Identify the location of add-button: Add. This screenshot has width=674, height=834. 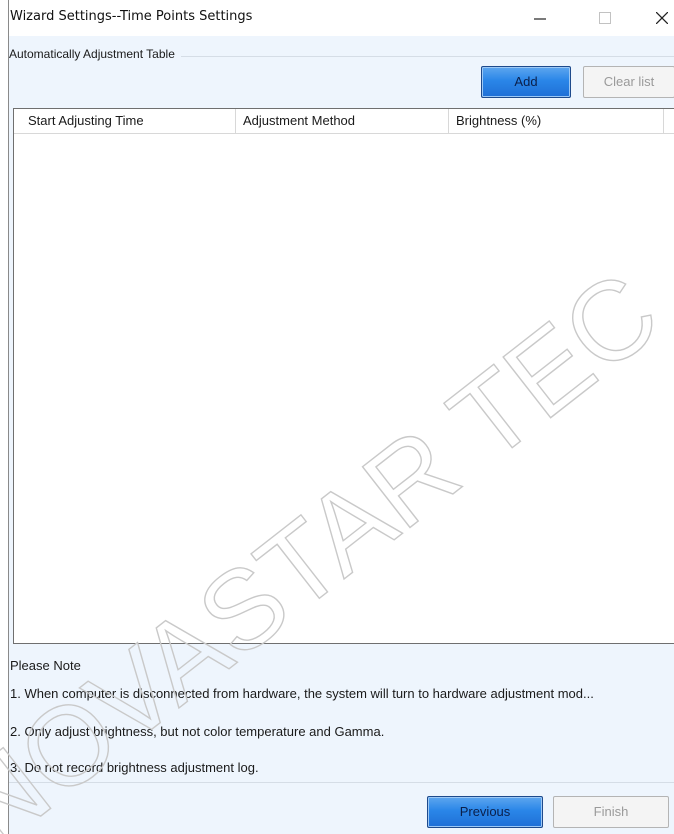
(526, 82).